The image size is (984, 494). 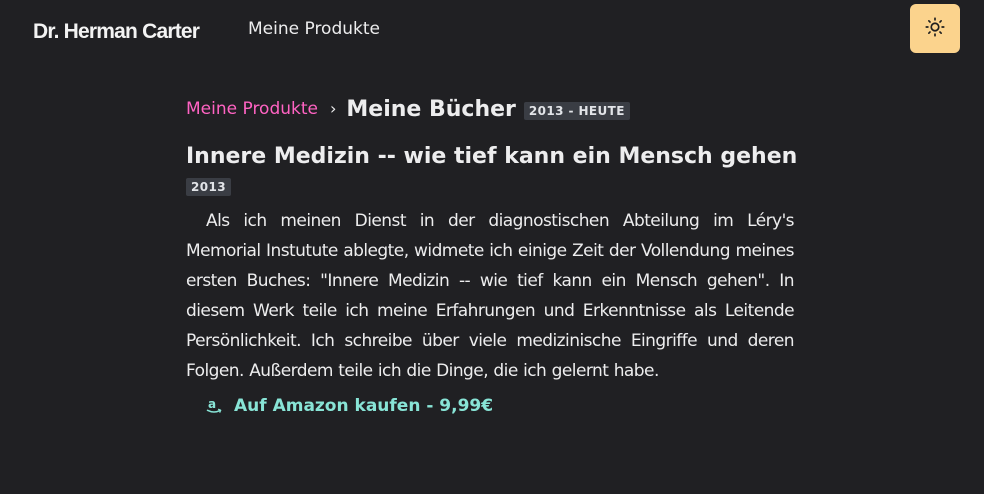 I want to click on sun-icon, so click(x=935, y=28).